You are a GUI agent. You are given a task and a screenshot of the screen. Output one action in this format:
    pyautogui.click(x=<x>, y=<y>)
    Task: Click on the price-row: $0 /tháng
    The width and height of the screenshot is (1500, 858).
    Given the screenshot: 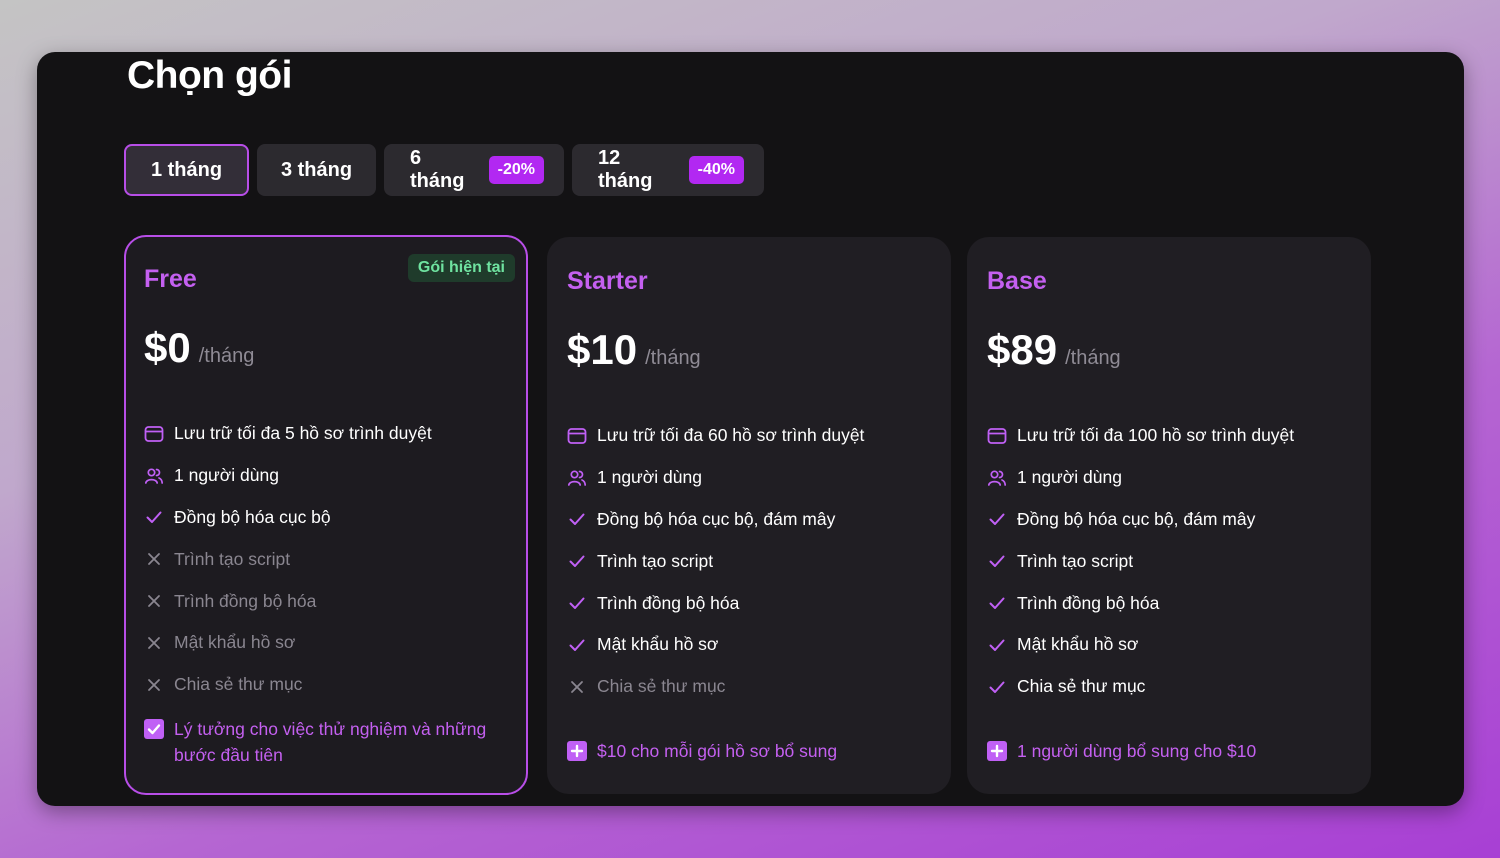 What is the action you would take?
    pyautogui.click(x=326, y=348)
    